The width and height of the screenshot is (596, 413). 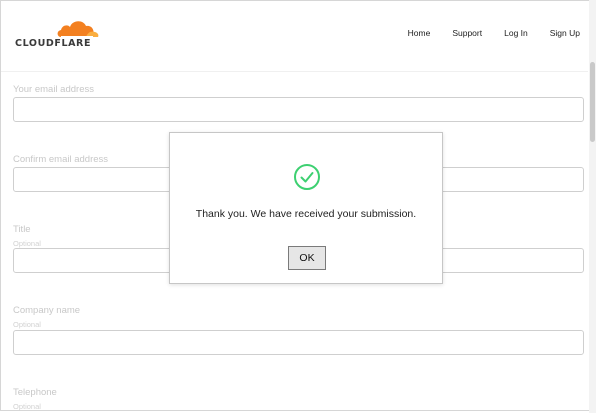 I want to click on title-optional-hint: Optional, so click(x=27, y=243).